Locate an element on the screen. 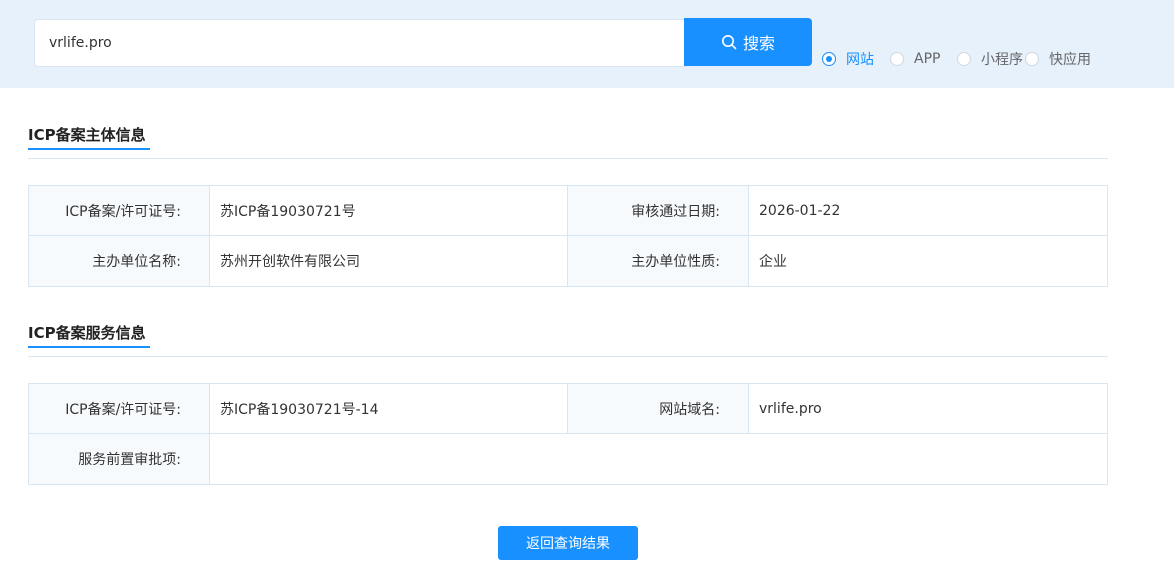 This screenshot has height=565, width=1174. organizer-name-label: 主办单位名称: is located at coordinates (119, 261).